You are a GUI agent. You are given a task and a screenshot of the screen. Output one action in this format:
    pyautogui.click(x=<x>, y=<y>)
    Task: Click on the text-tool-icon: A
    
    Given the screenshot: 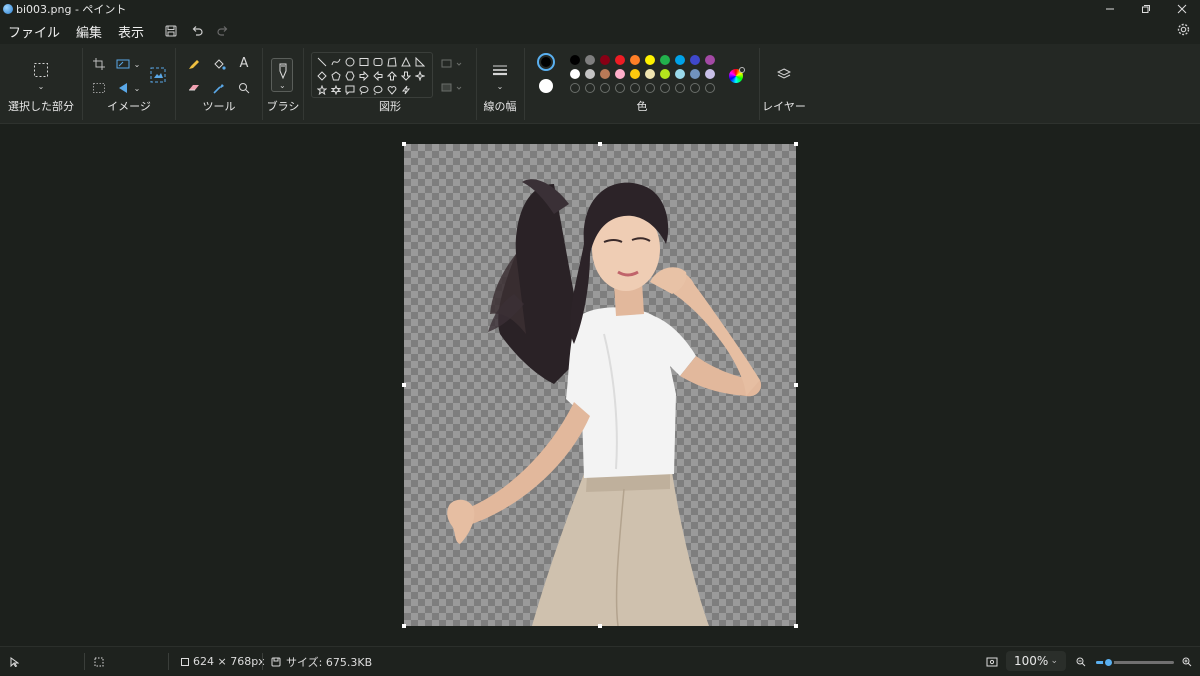 What is the action you would take?
    pyautogui.click(x=244, y=63)
    